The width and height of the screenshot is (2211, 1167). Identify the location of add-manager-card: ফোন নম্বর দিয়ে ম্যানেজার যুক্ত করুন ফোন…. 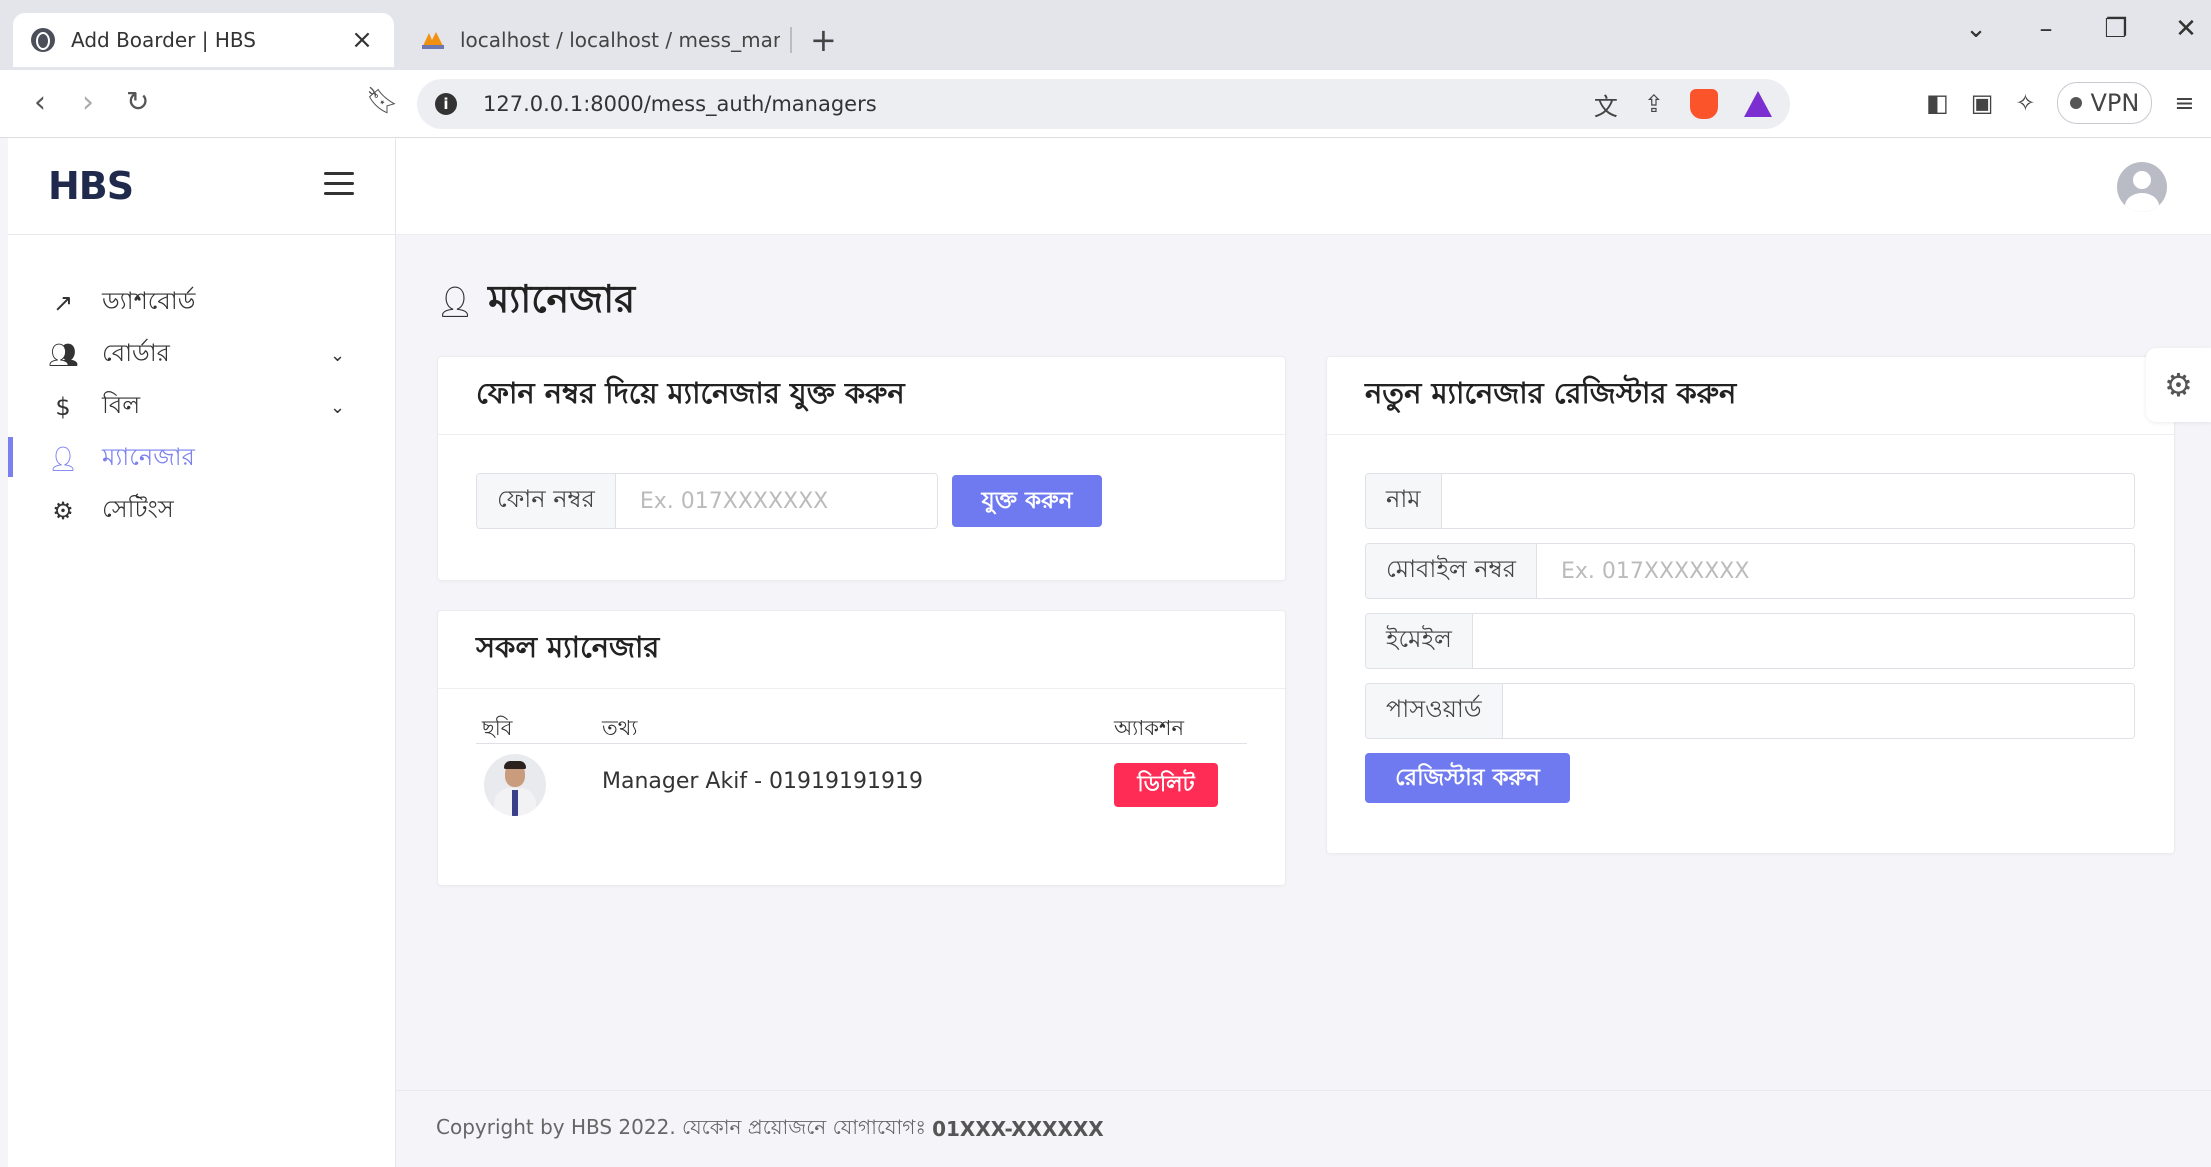
(861, 468).